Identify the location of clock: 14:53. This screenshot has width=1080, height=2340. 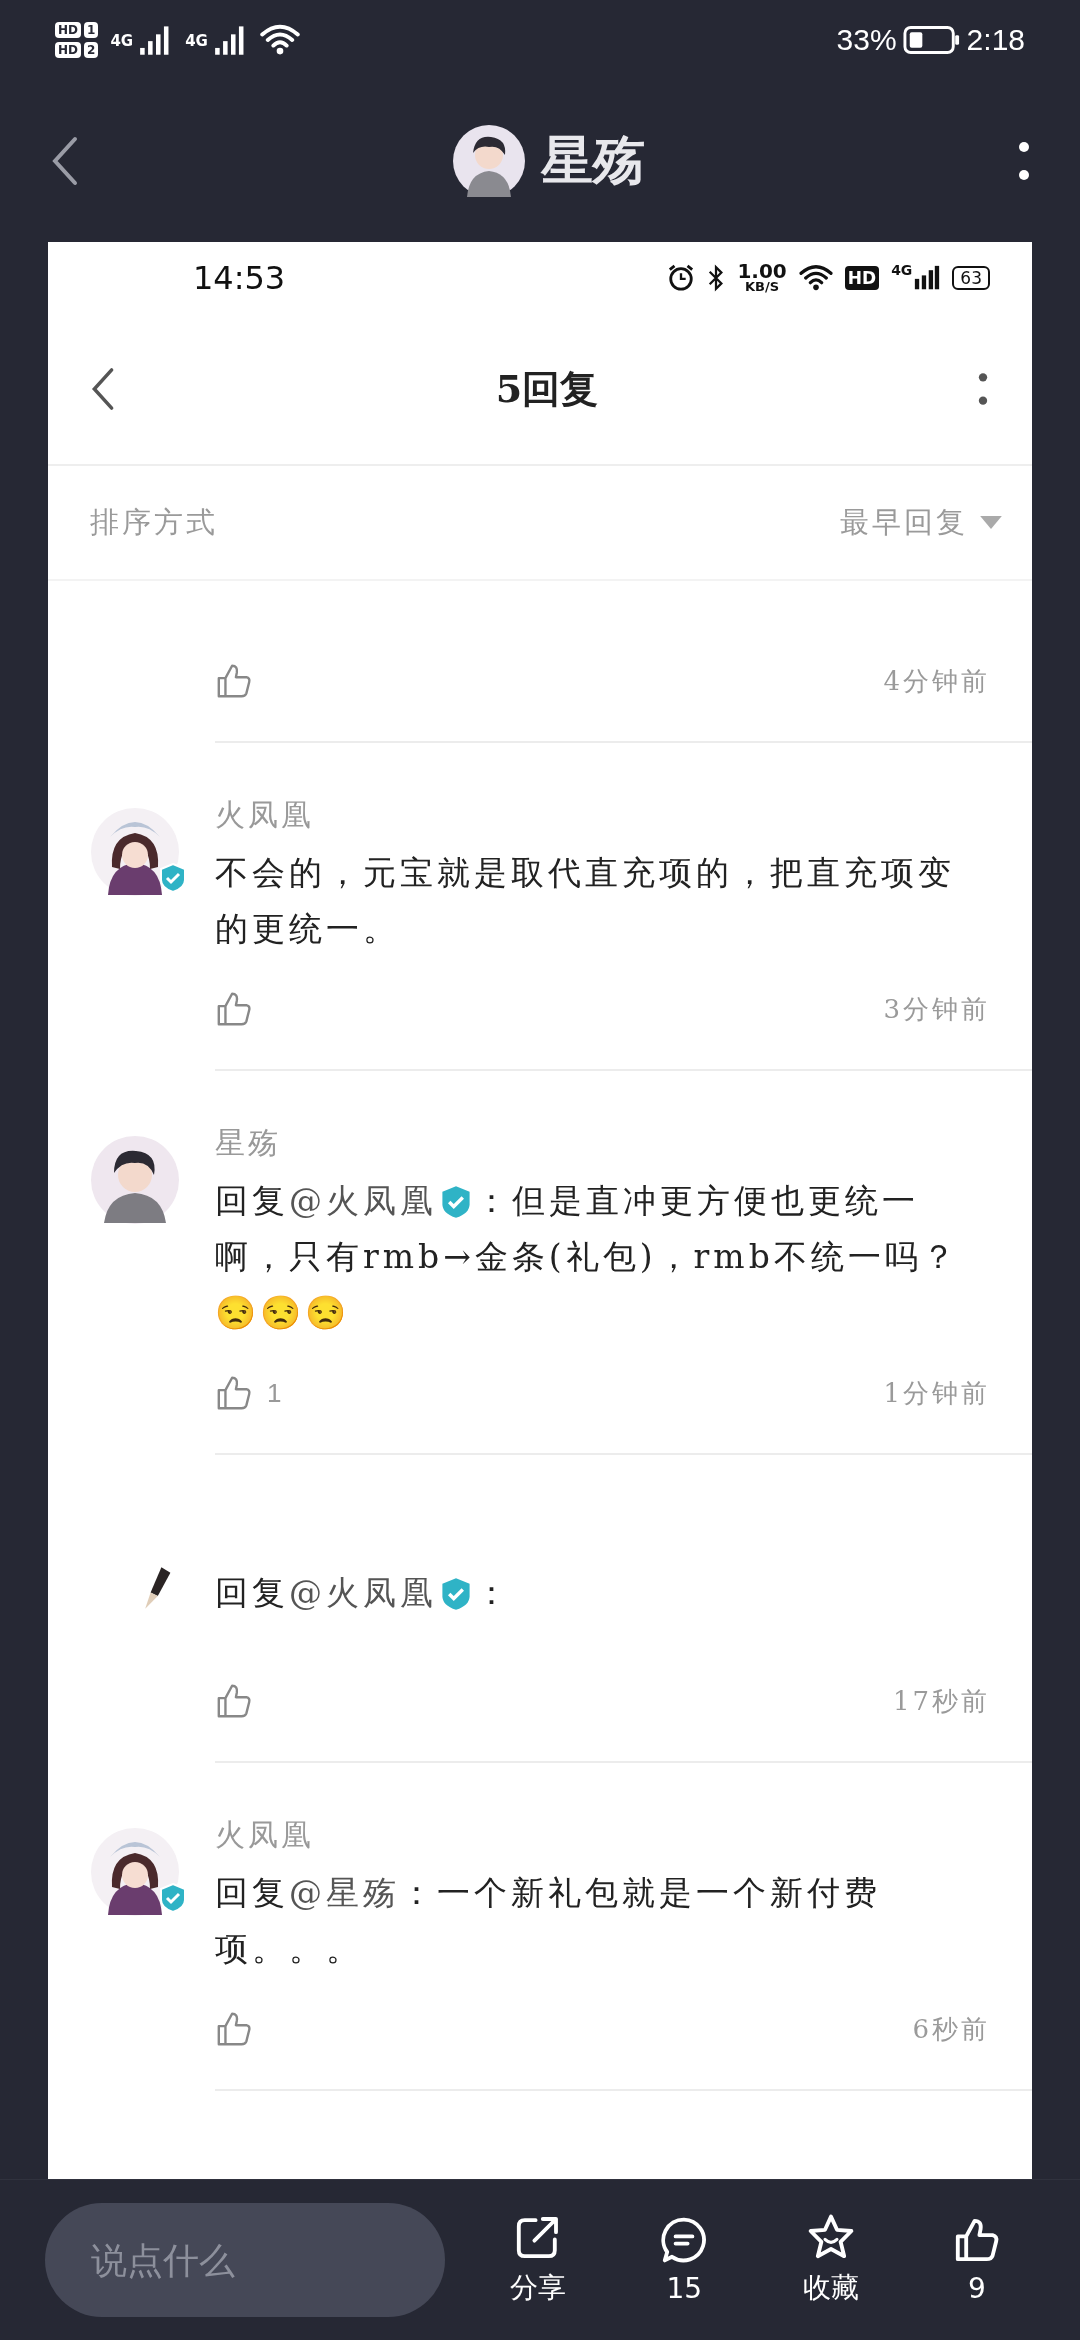
(239, 278).